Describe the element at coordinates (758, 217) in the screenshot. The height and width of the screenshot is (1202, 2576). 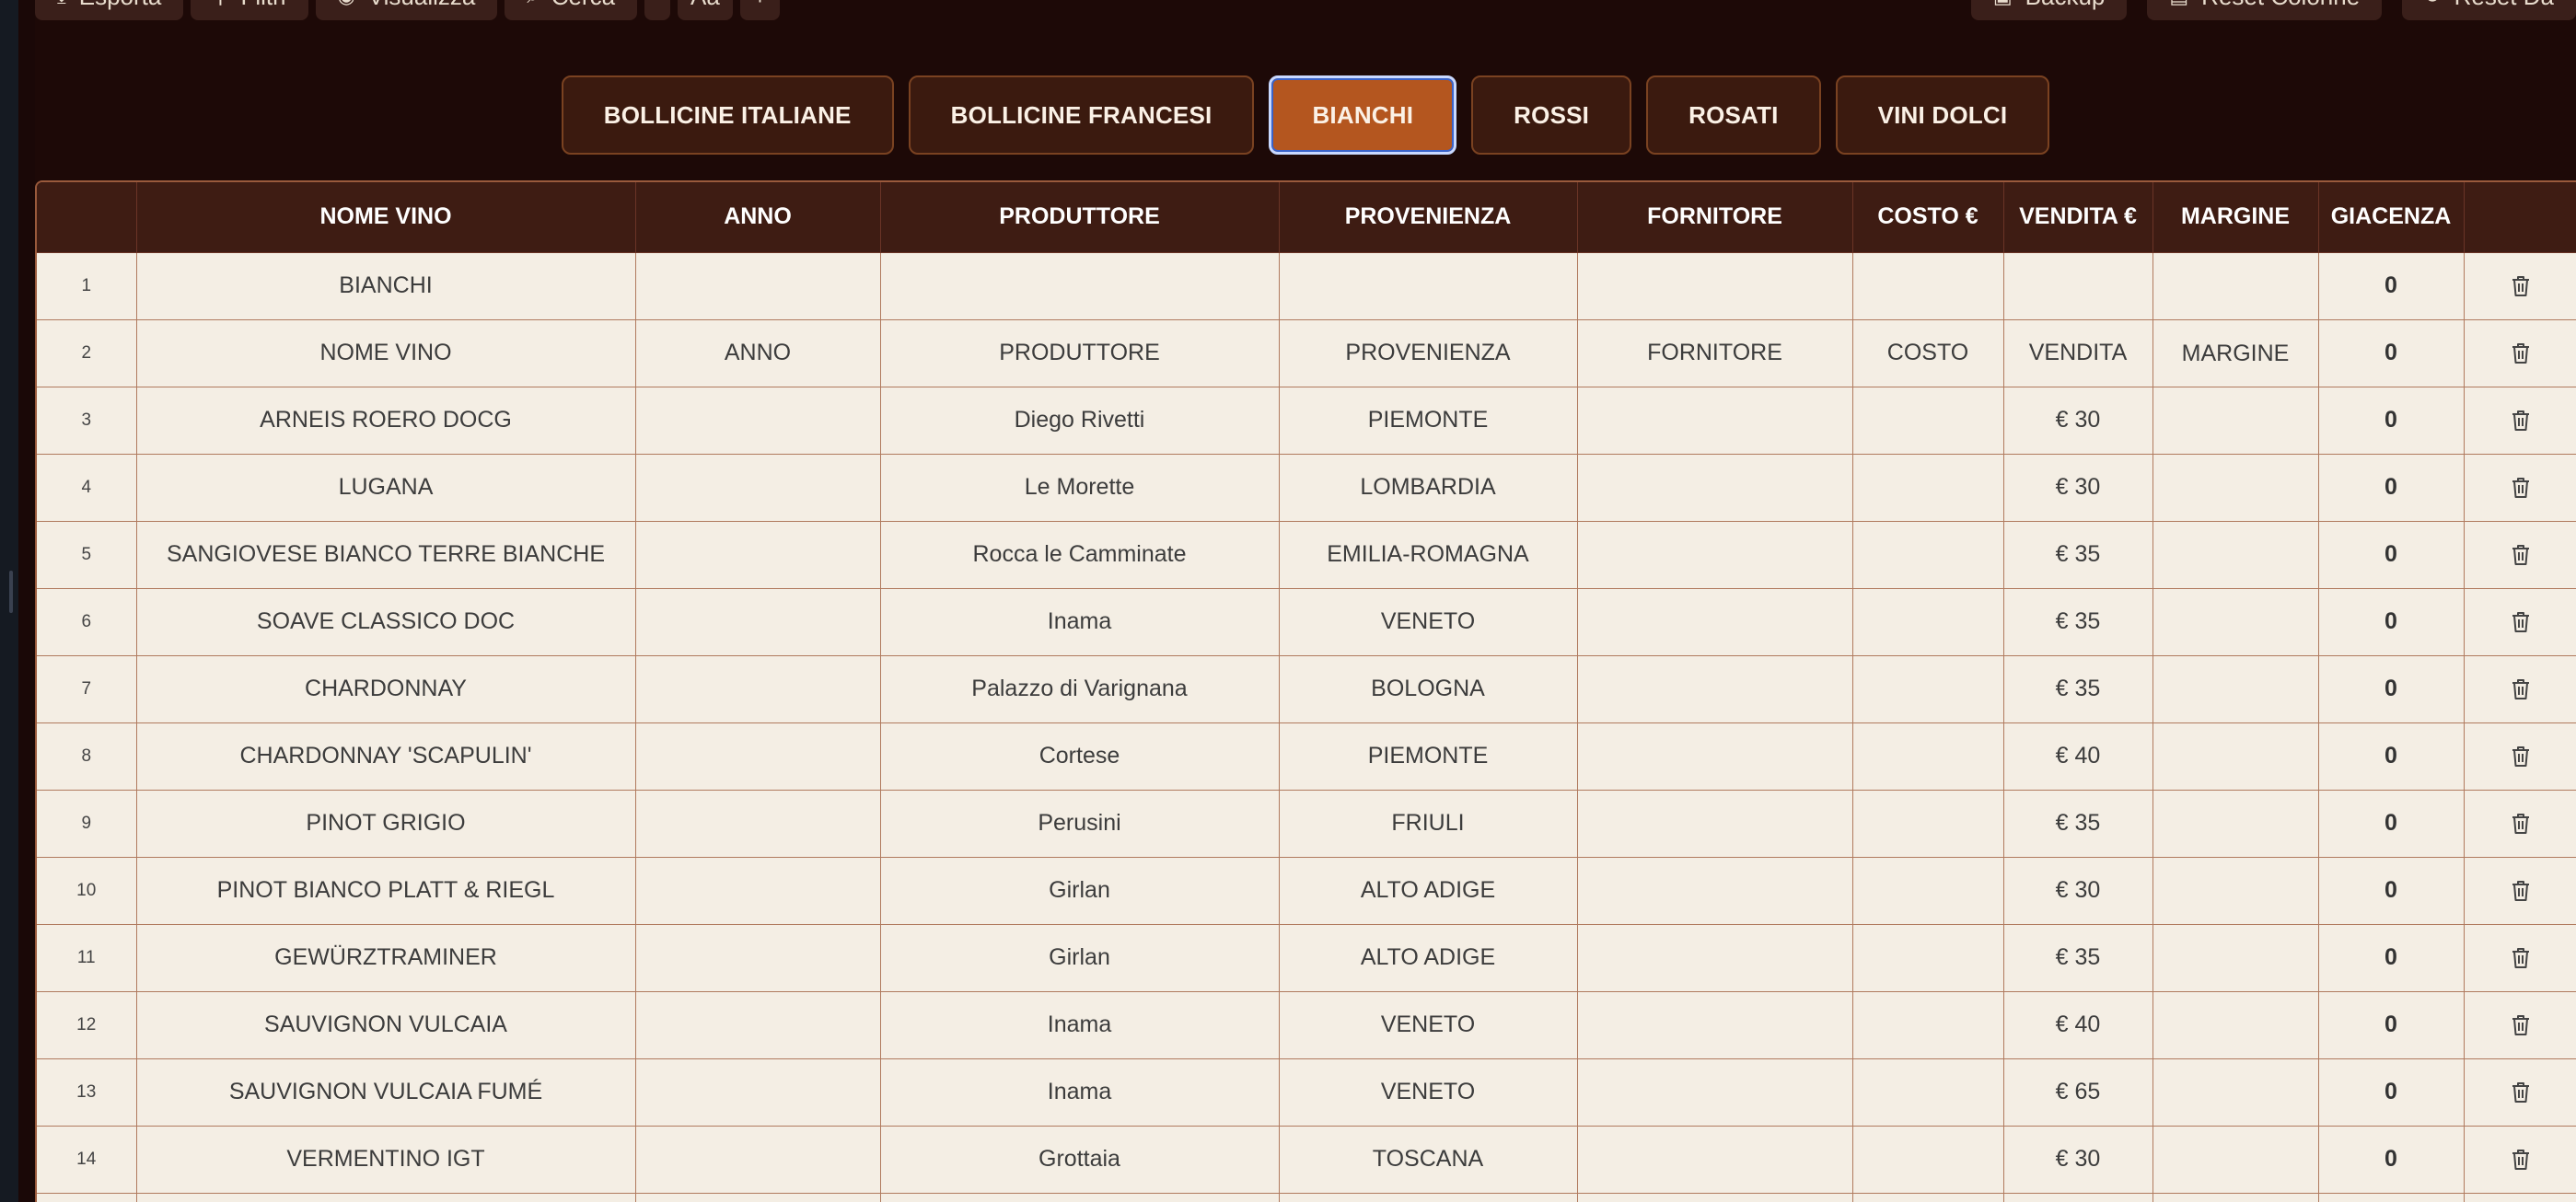
I see `header-anno: ANNO` at that location.